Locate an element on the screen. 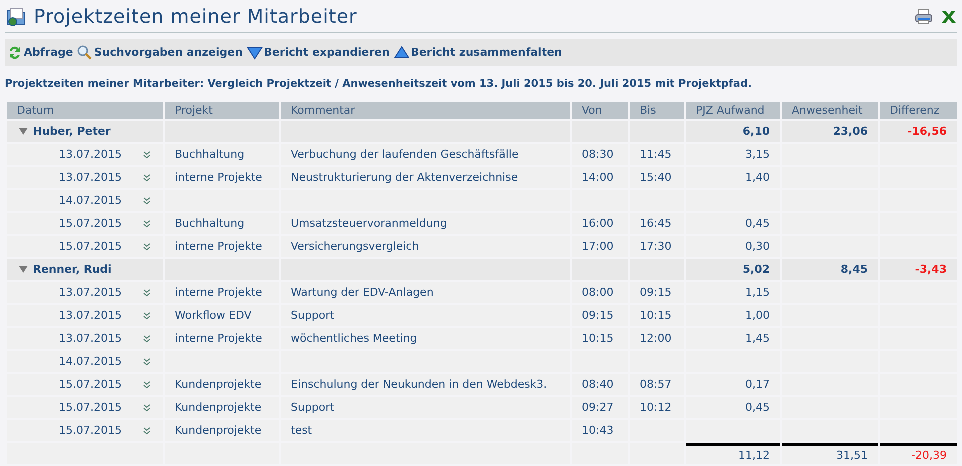 This screenshot has height=466, width=962. table-cell: Verbuchung der laufenden Geschäftsfälle is located at coordinates (405, 154).